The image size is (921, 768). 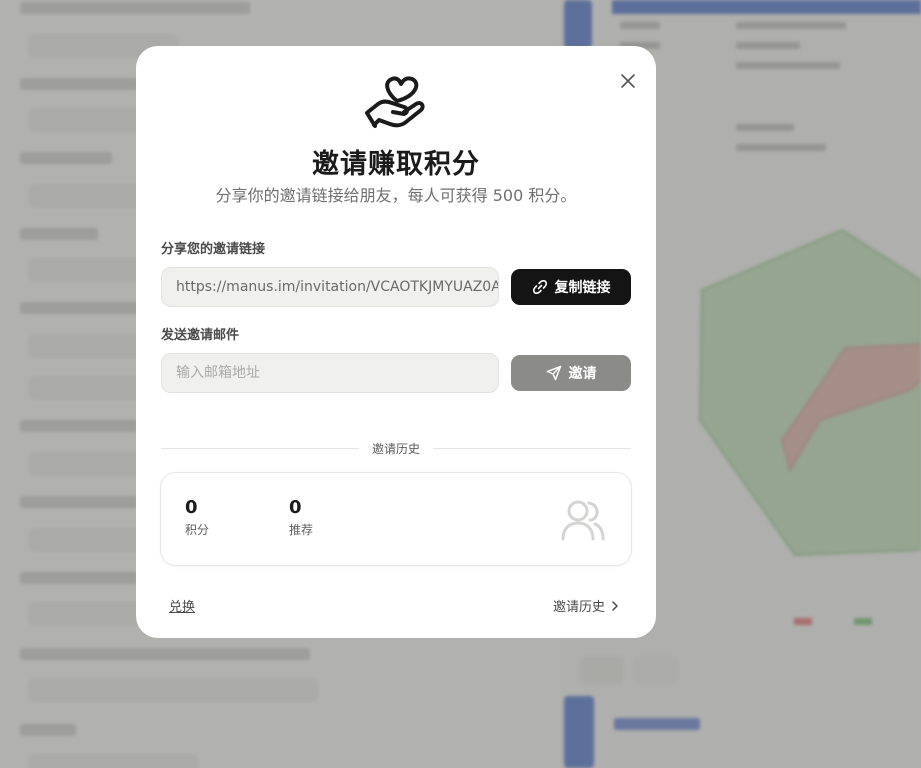 What do you see at coordinates (191, 507) in the screenshot?
I see `points-value: 0` at bounding box center [191, 507].